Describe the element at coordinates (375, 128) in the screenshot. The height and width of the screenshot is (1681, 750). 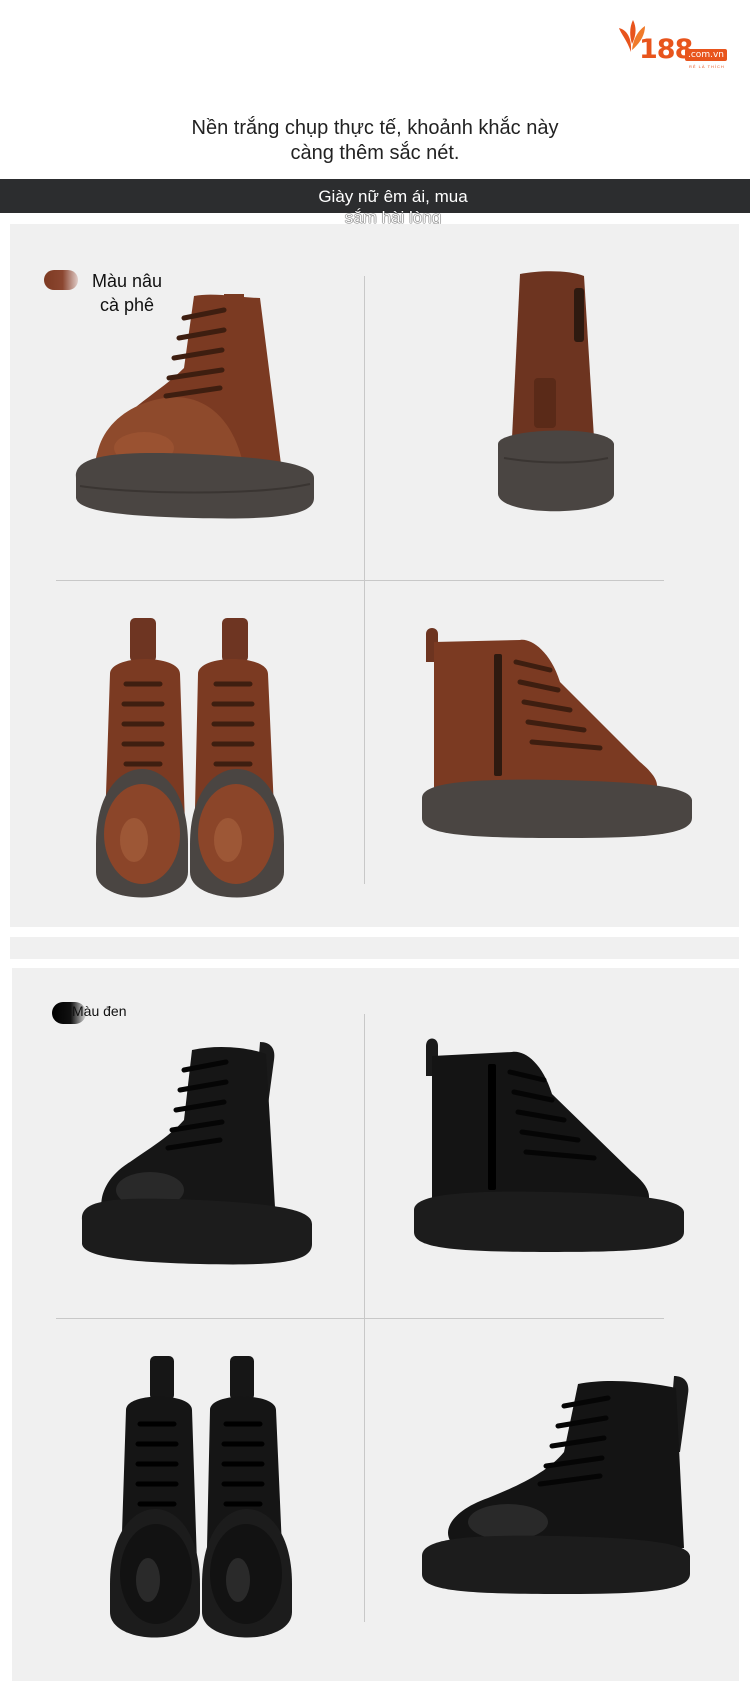
I see `headline-line-1: Nền trắng chụp thực tế, khoảnh khắc này` at that location.